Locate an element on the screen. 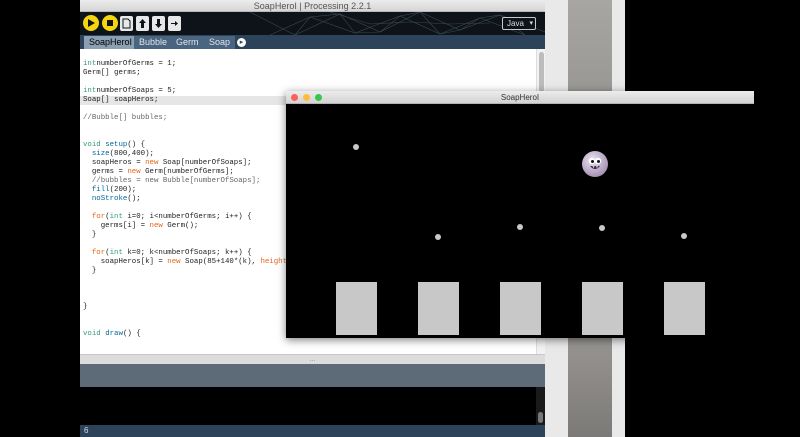 This screenshot has width=800, height=437. chevron-right-icon: ▸ is located at coordinates (241, 42).